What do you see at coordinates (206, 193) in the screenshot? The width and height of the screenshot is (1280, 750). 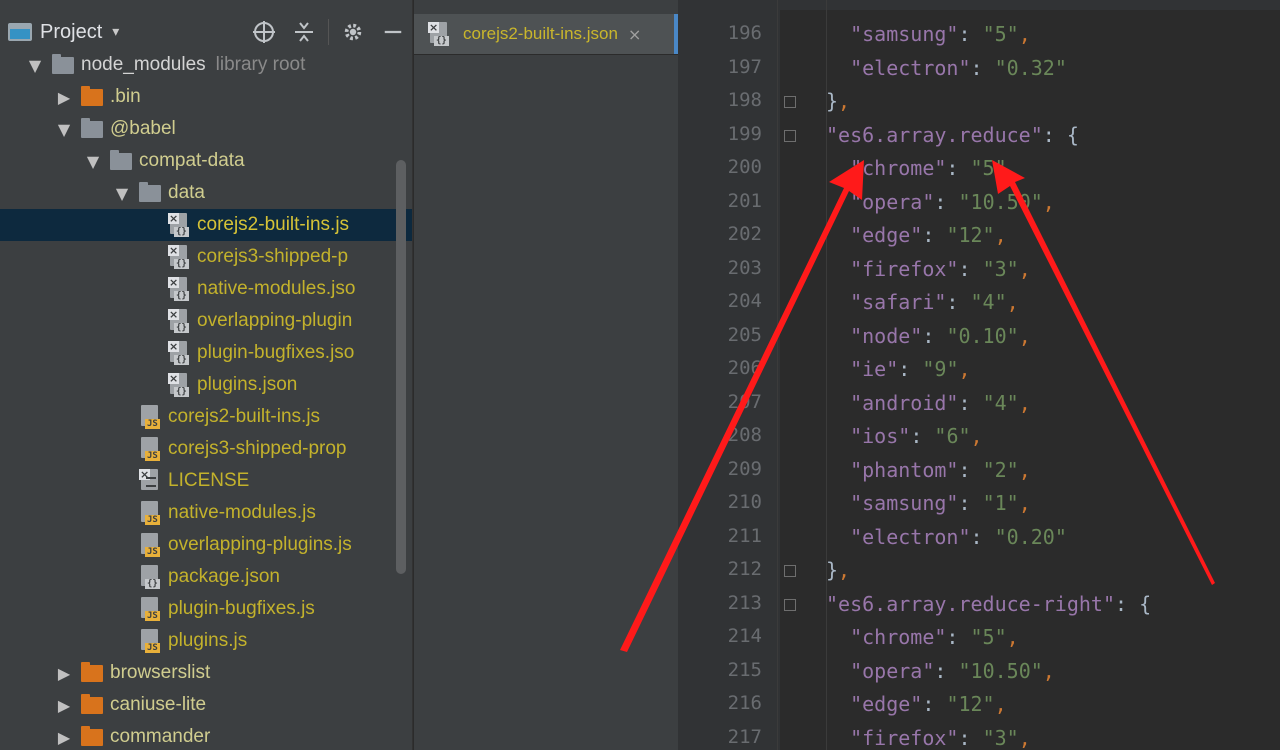 I see `tree-folder: ▼ data` at bounding box center [206, 193].